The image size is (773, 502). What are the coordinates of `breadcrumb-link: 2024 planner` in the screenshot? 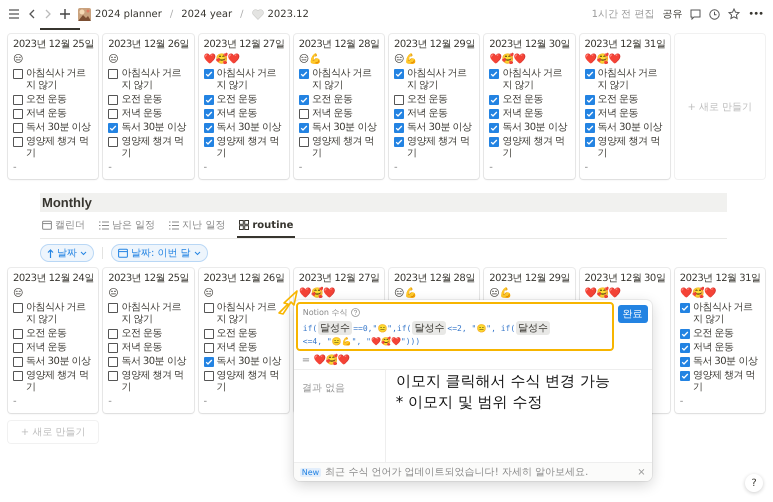 It's located at (120, 14).